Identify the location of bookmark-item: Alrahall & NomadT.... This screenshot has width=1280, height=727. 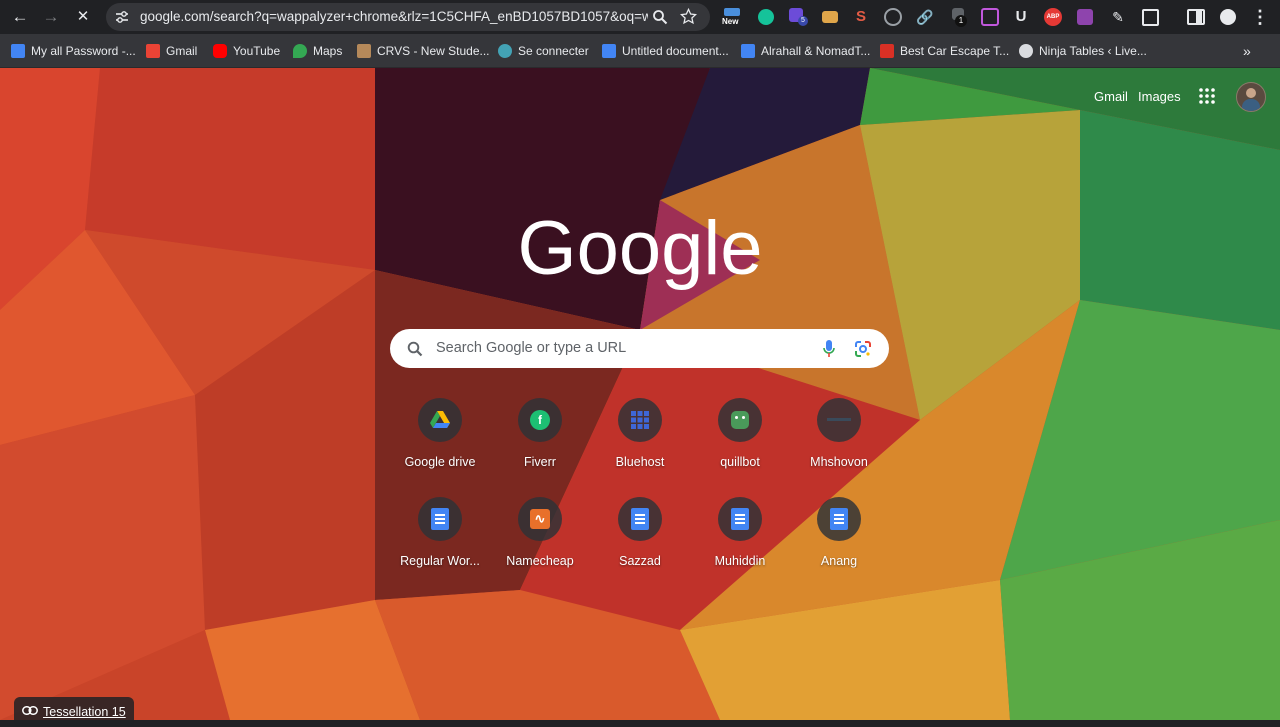
(805, 51).